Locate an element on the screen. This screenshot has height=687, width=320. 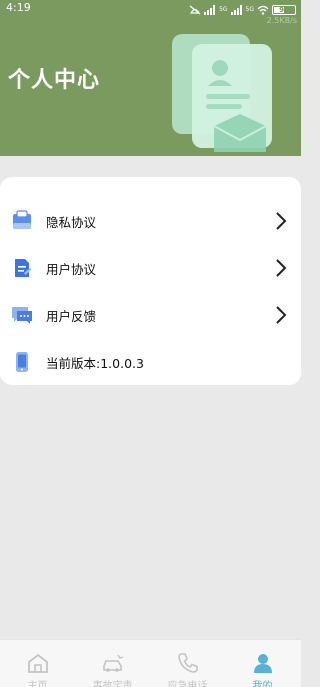
phone-icon is located at coordinates (22, 362).